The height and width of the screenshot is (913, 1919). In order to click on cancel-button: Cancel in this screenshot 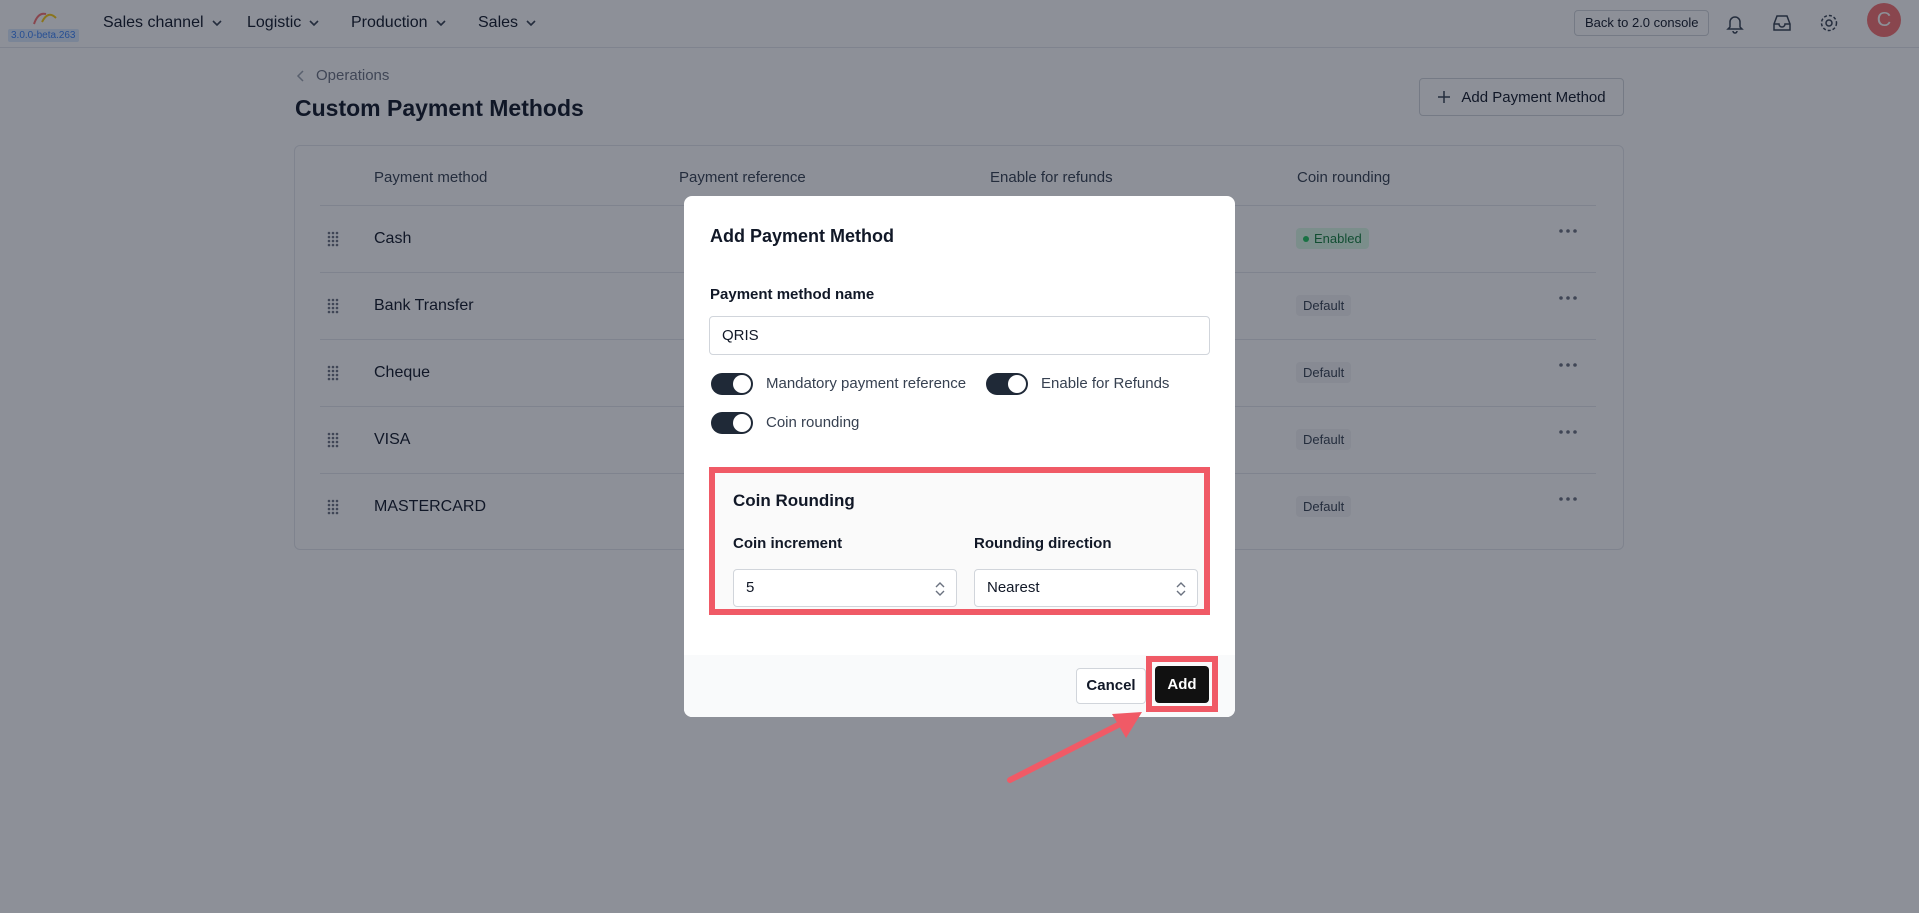, I will do `click(1111, 686)`.